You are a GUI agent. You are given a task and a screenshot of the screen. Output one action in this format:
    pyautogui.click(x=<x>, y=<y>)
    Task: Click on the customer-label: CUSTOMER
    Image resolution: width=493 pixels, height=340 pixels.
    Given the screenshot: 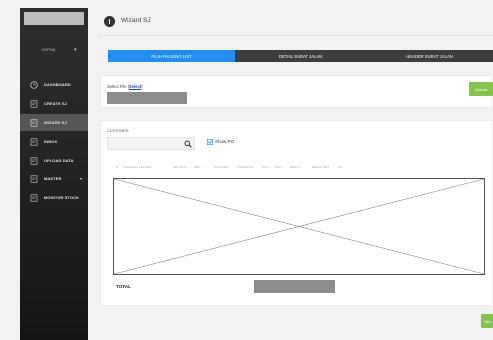 What is the action you would take?
    pyautogui.click(x=118, y=131)
    